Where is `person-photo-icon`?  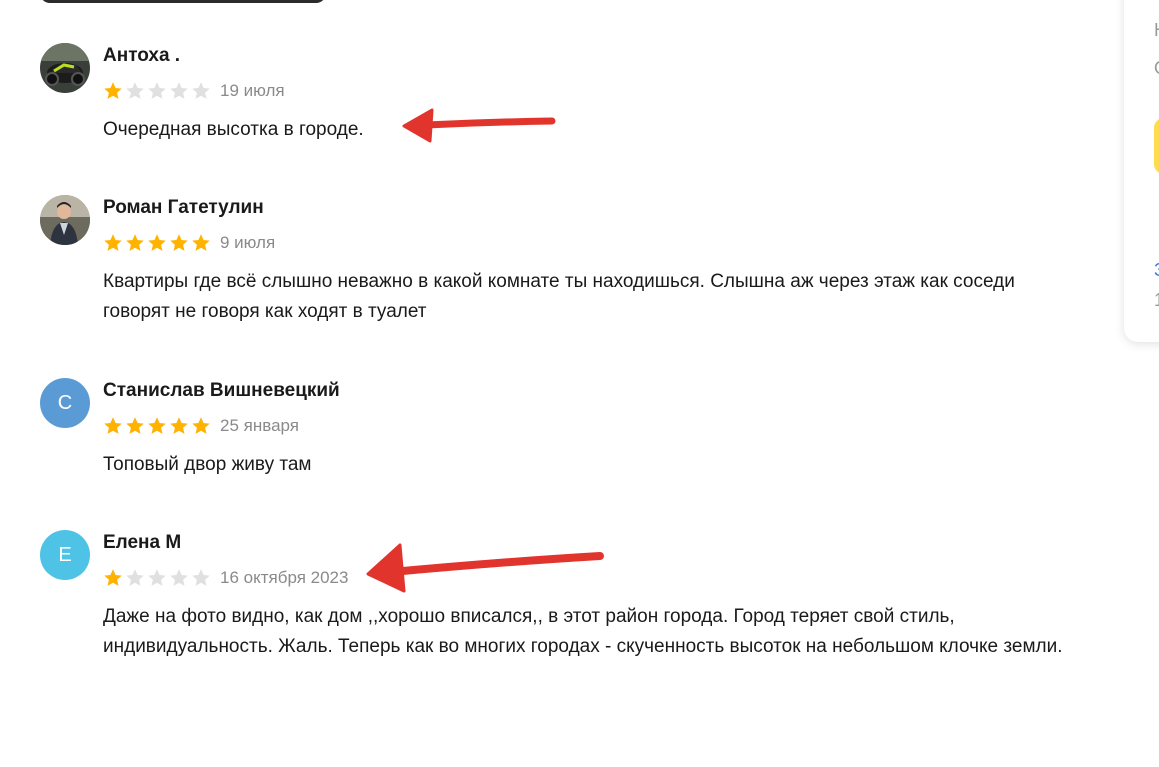 person-photo-icon is located at coordinates (65, 220).